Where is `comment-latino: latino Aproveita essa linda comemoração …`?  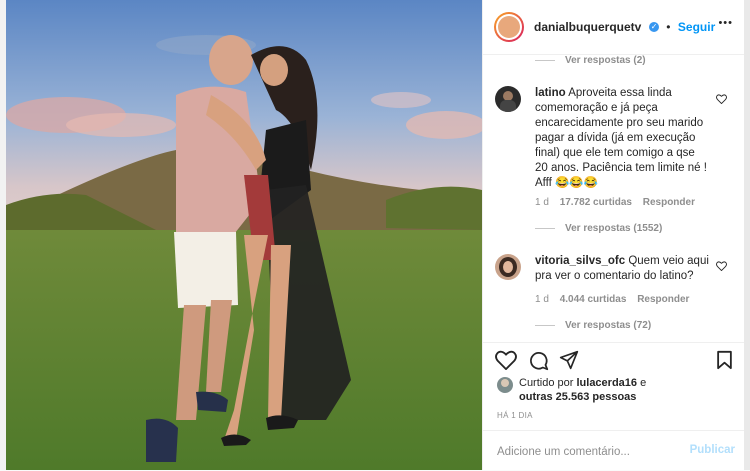 comment-latino: latino Aproveita essa linda comemoração … is located at coordinates (622, 138).